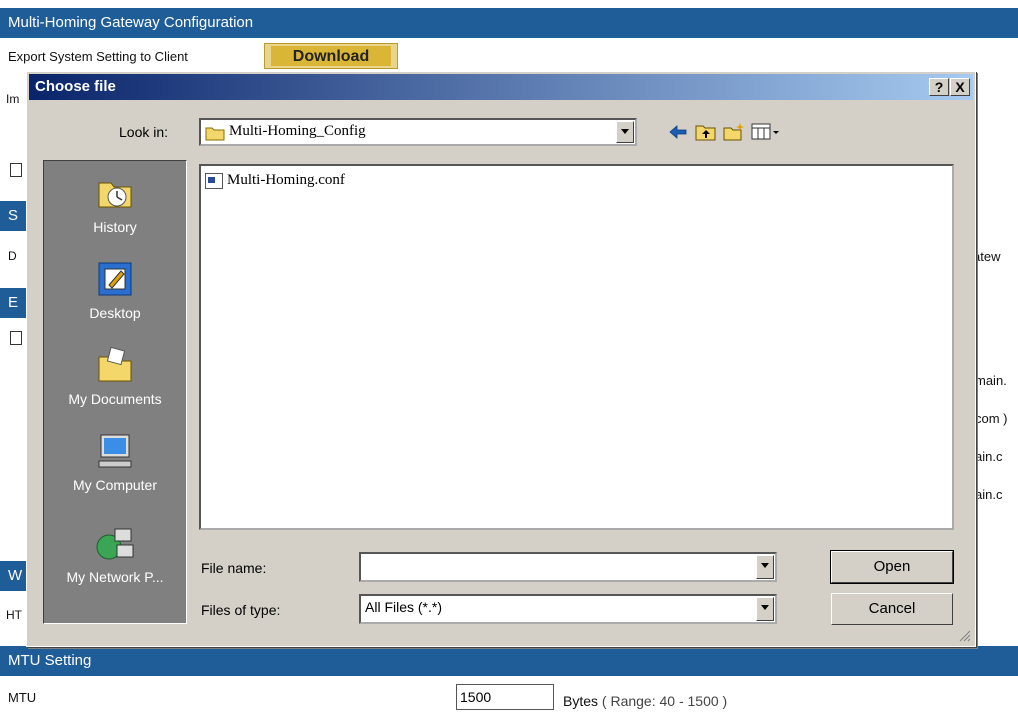 This screenshot has width=1018, height=723. Describe the element at coordinates (989, 456) in the screenshot. I see `domain-text-3: ain.c` at that location.